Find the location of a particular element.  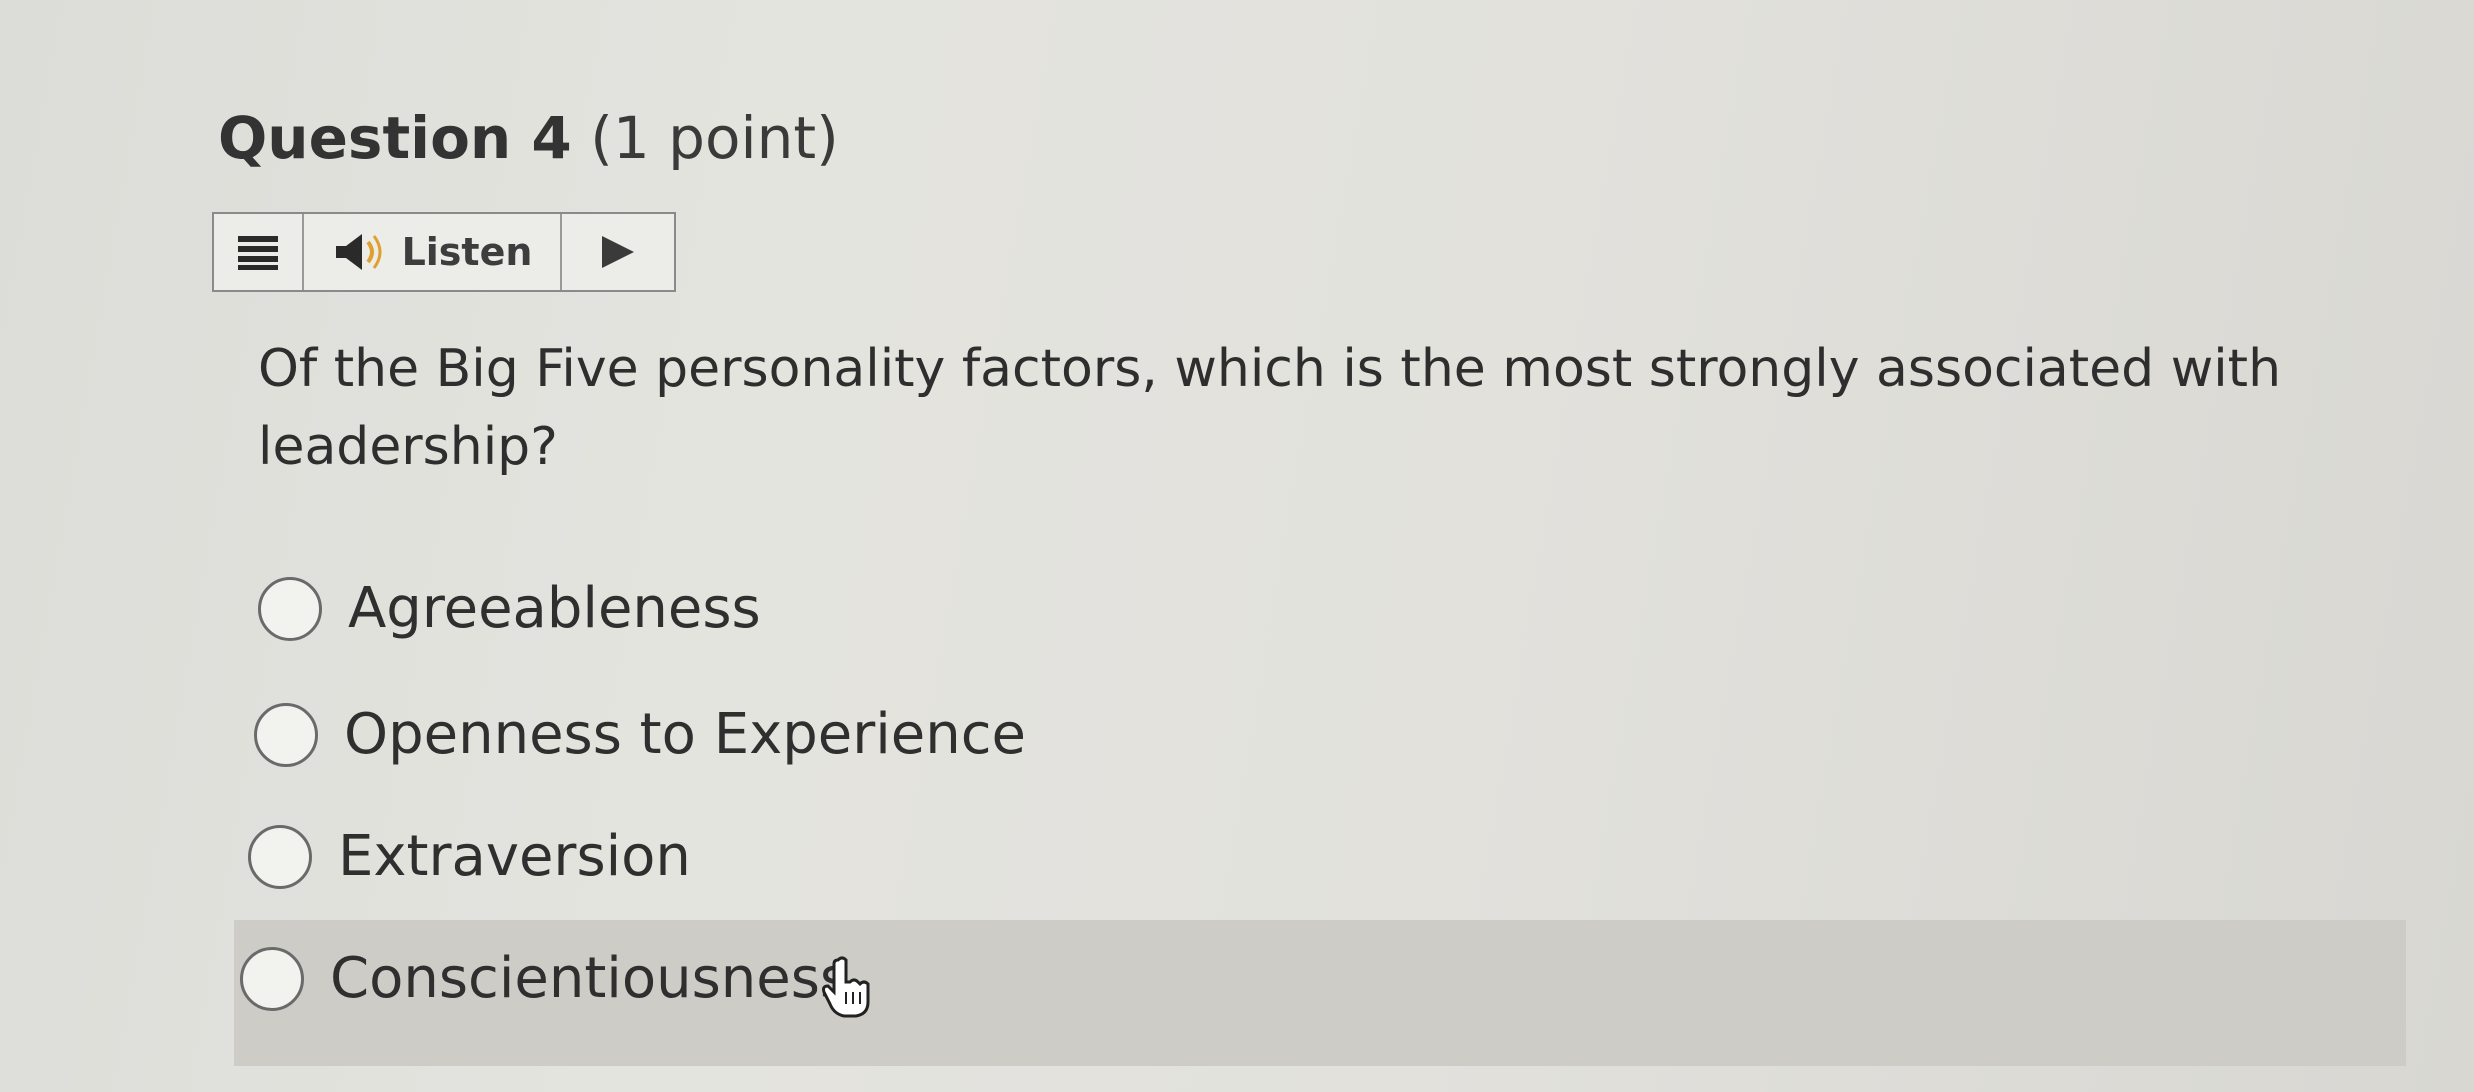

hand-pointer-icon is located at coordinates (846, 987).